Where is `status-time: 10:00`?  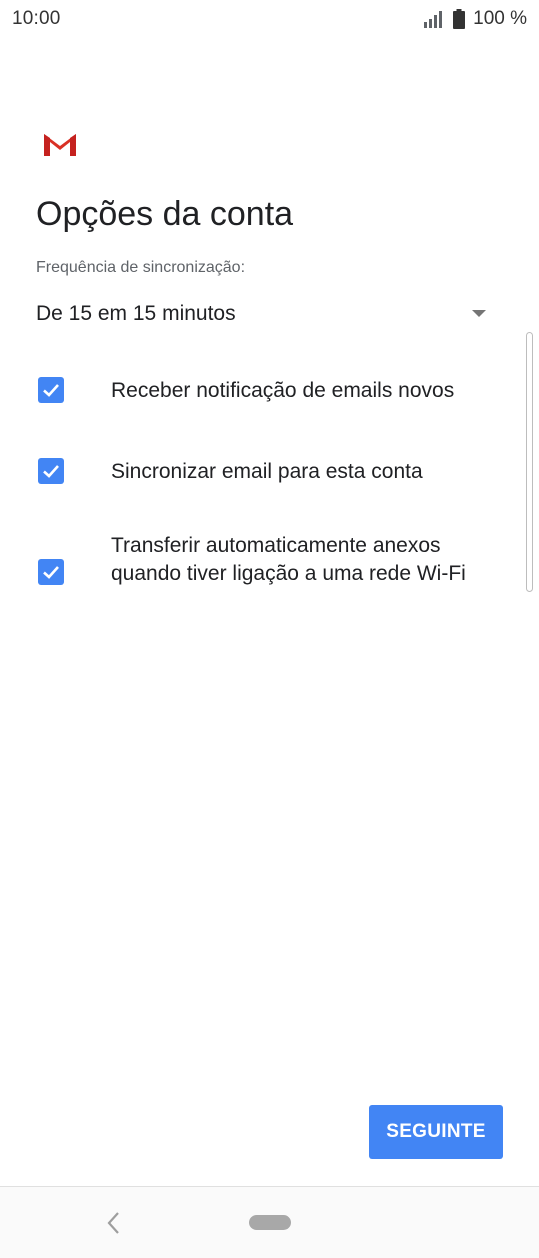
status-time: 10:00 is located at coordinates (36, 18).